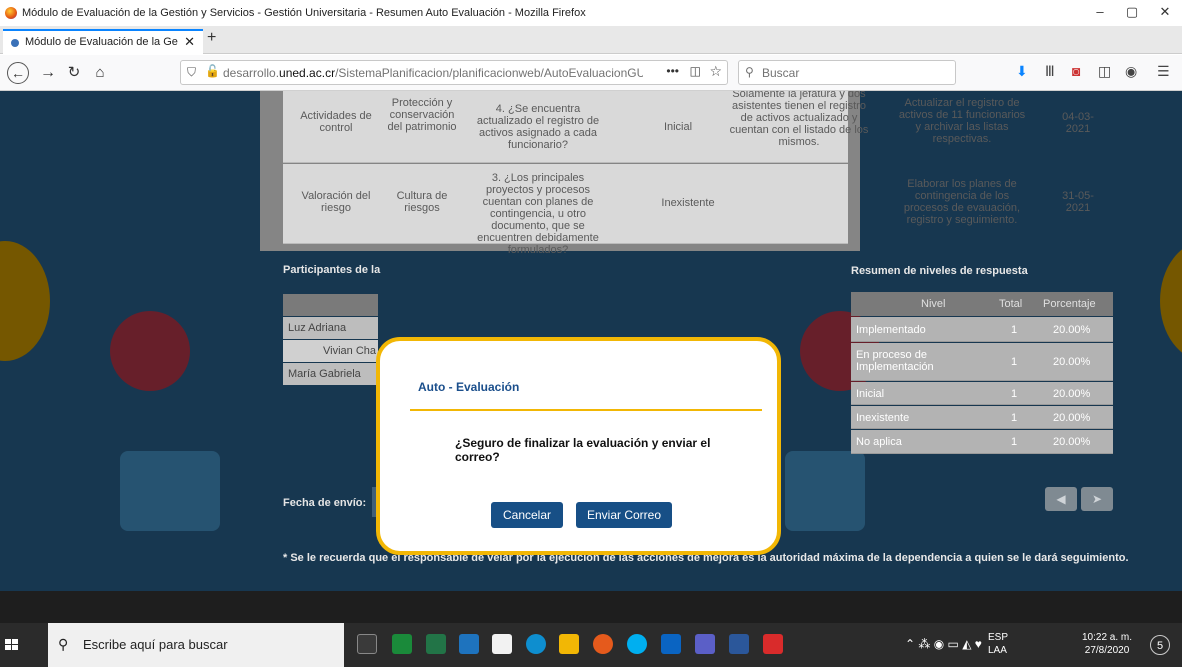  What do you see at coordinates (367, 644) in the screenshot?
I see `task-view-icon` at bounding box center [367, 644].